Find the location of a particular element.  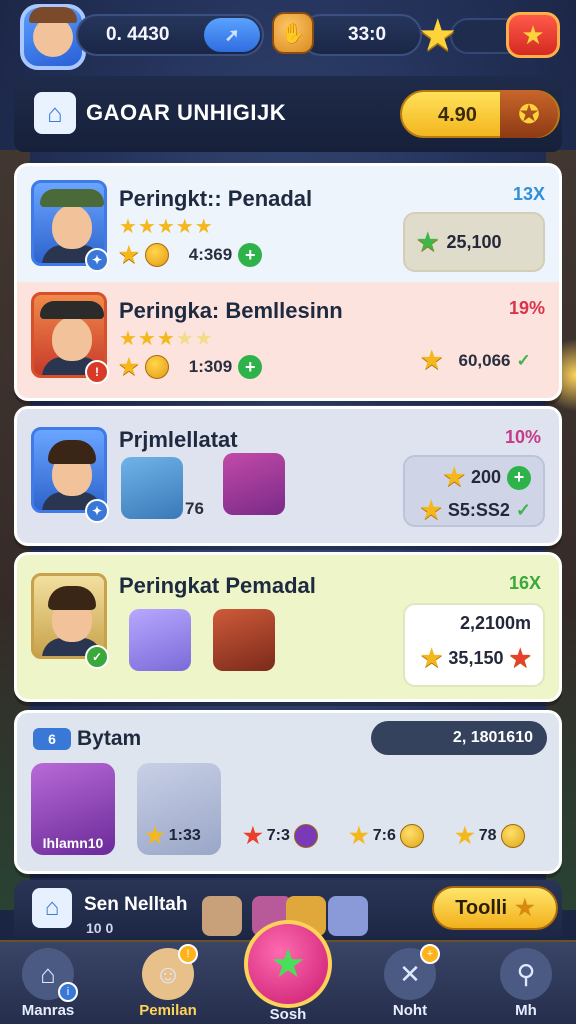

green-star-icon: ★ is located at coordinates (428, 242).